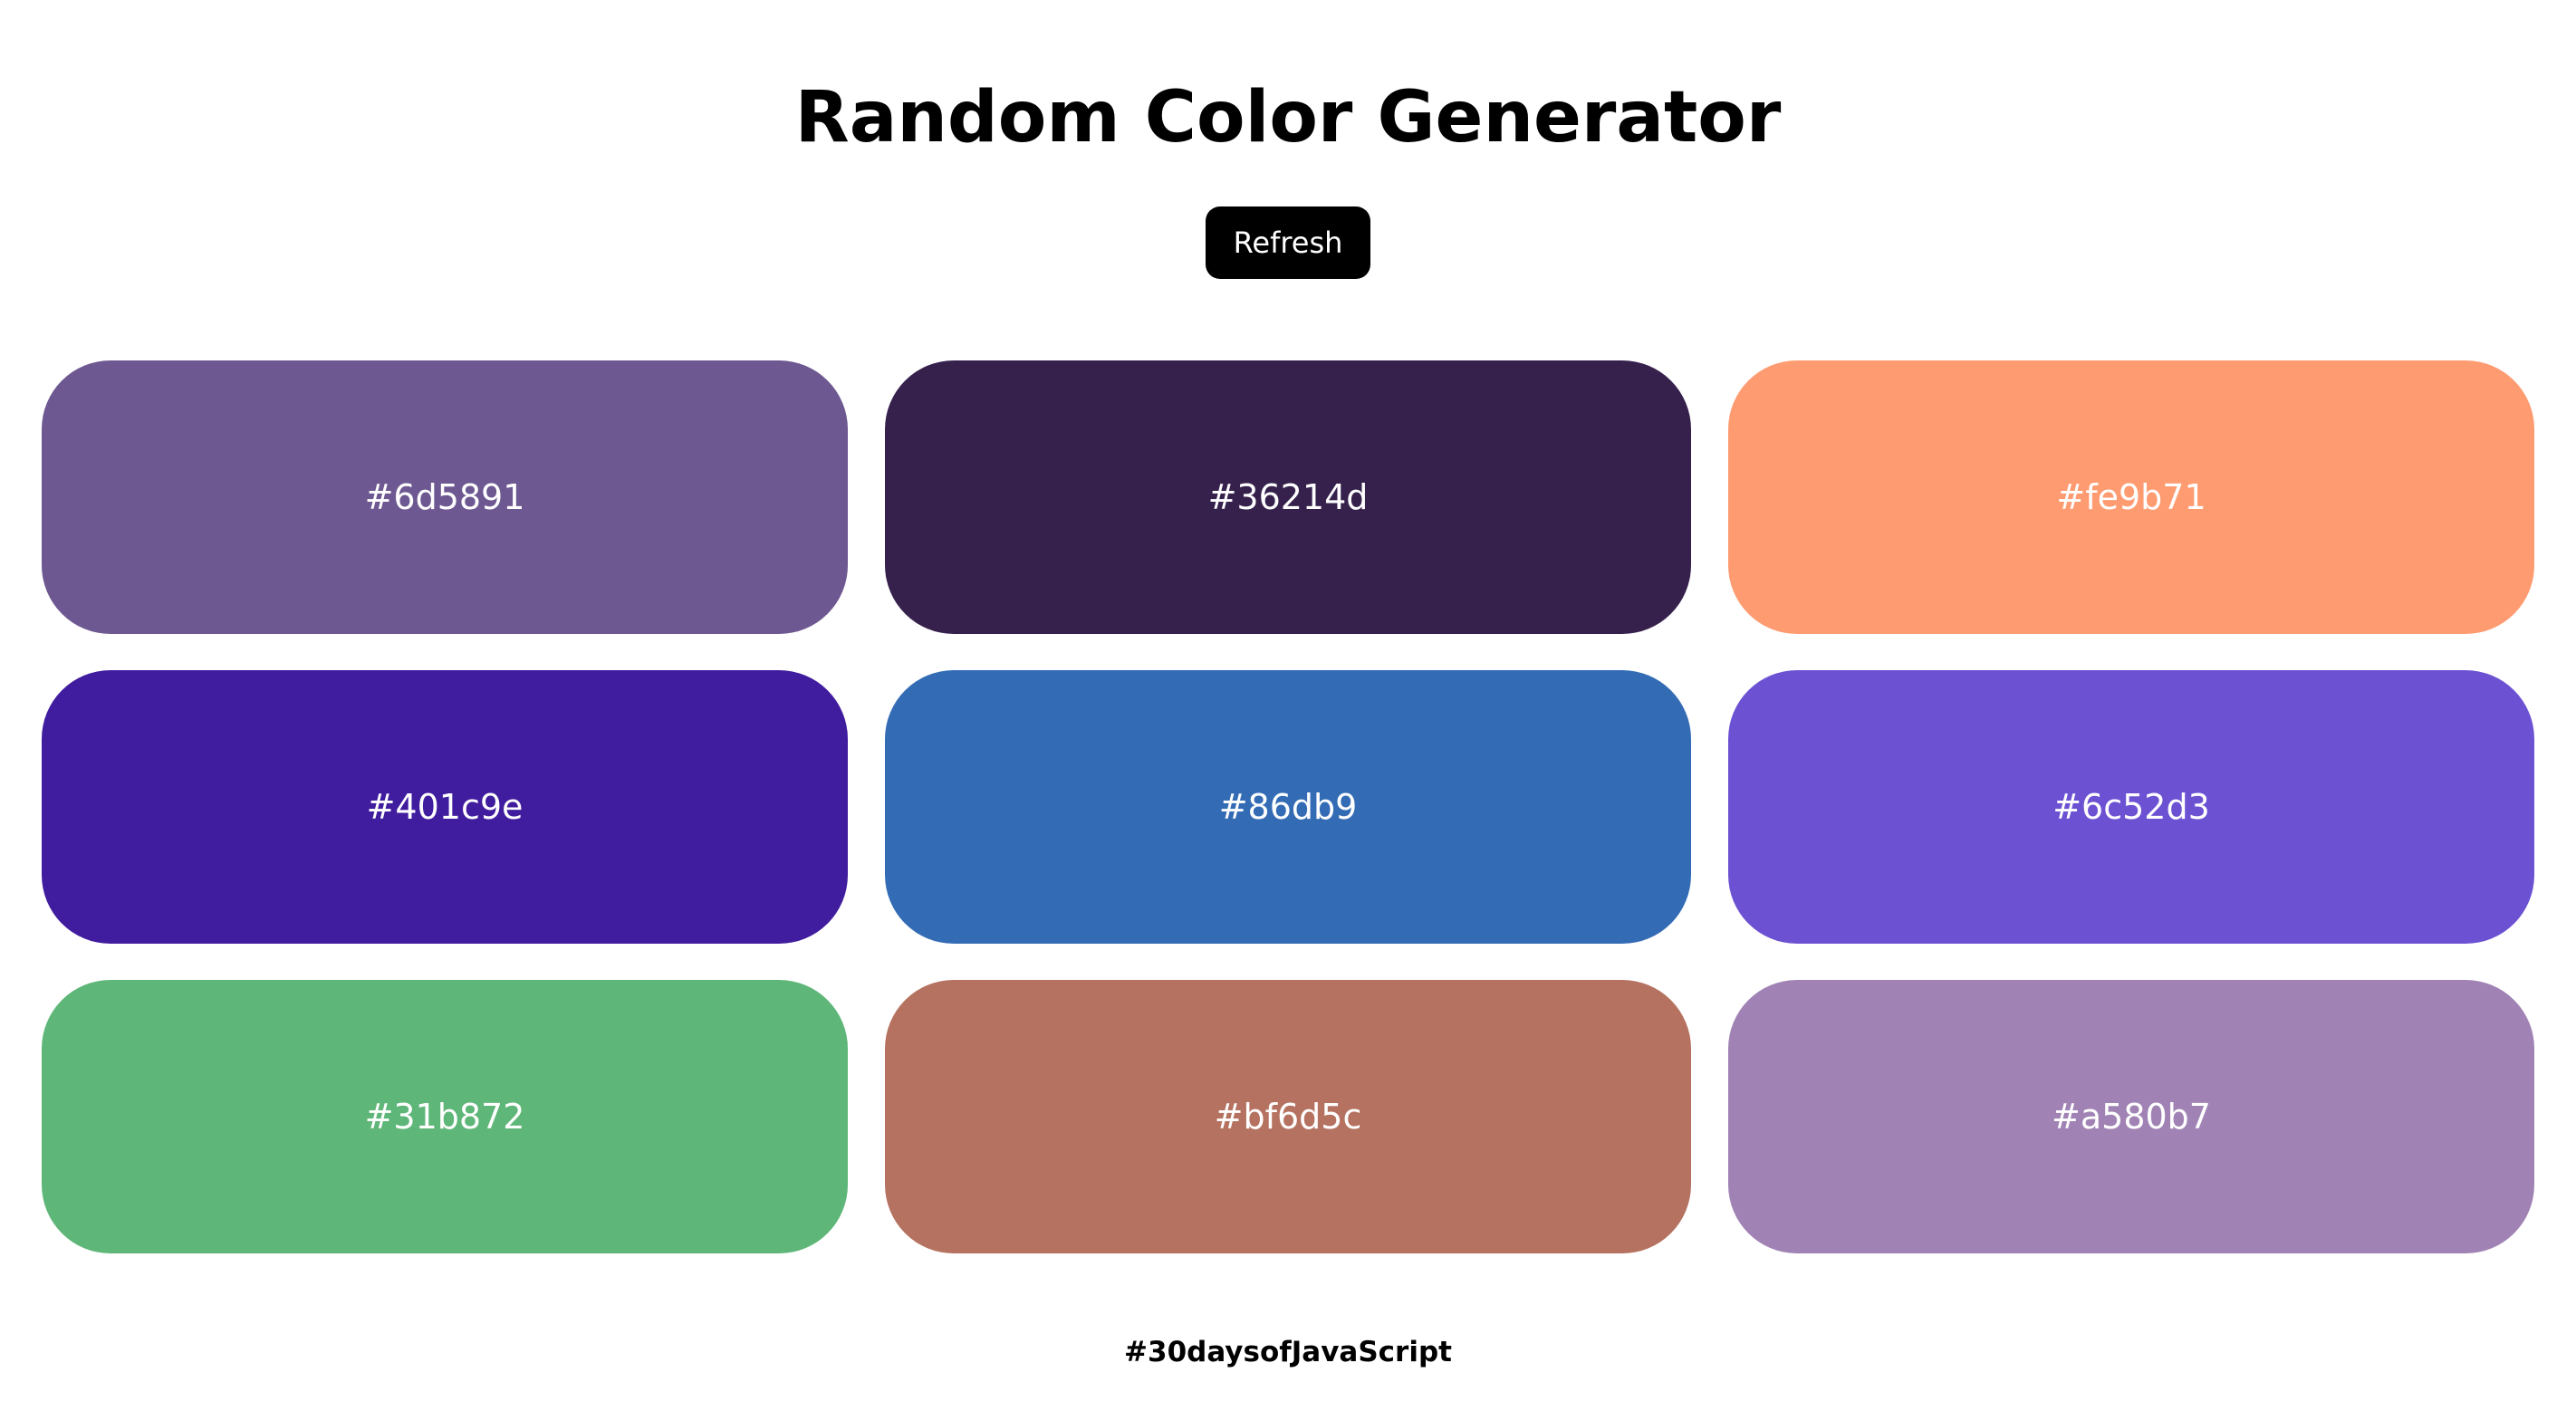 The width and height of the screenshot is (2576, 1411). I want to click on swatch-hex-label: #a580b7, so click(2131, 1117).